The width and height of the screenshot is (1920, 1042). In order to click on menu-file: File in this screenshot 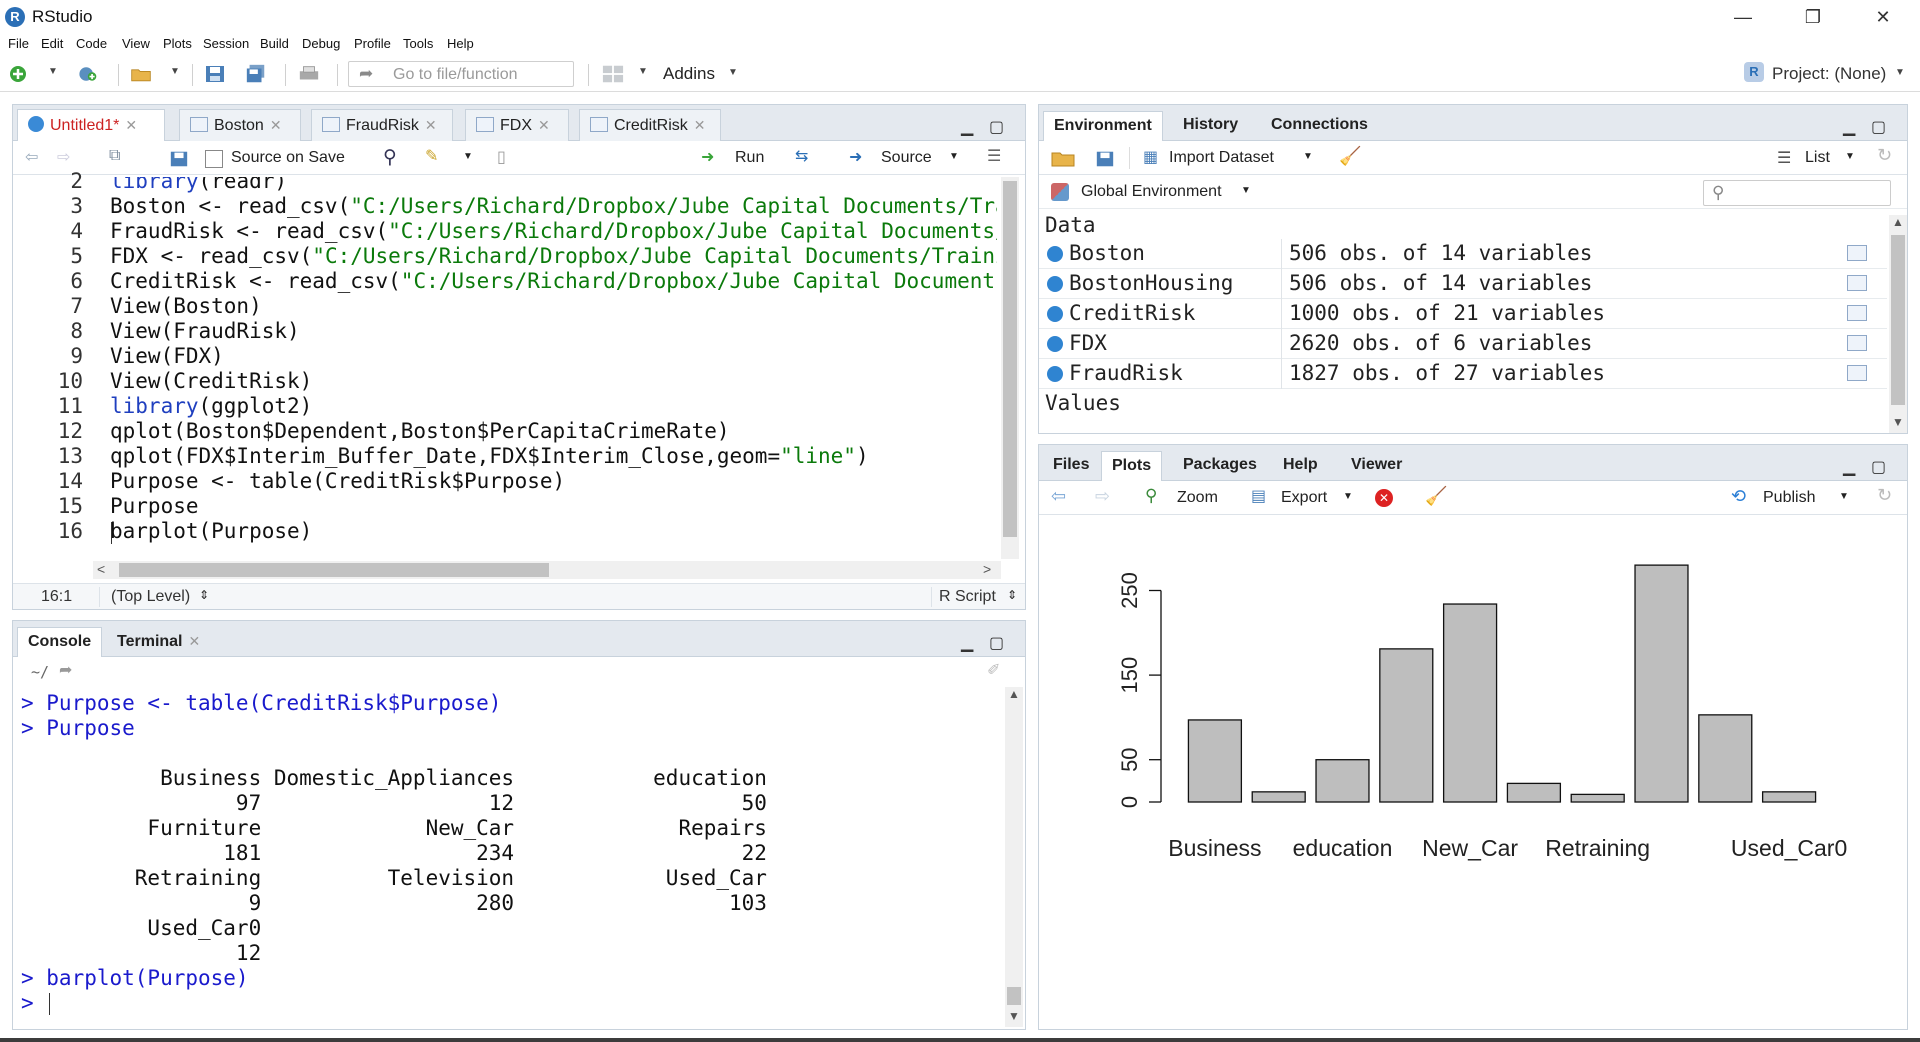, I will do `click(18, 43)`.